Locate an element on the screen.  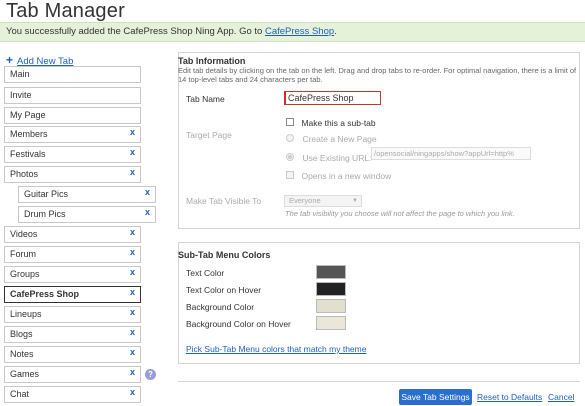
tab-label: Lineups is located at coordinates (26, 314).